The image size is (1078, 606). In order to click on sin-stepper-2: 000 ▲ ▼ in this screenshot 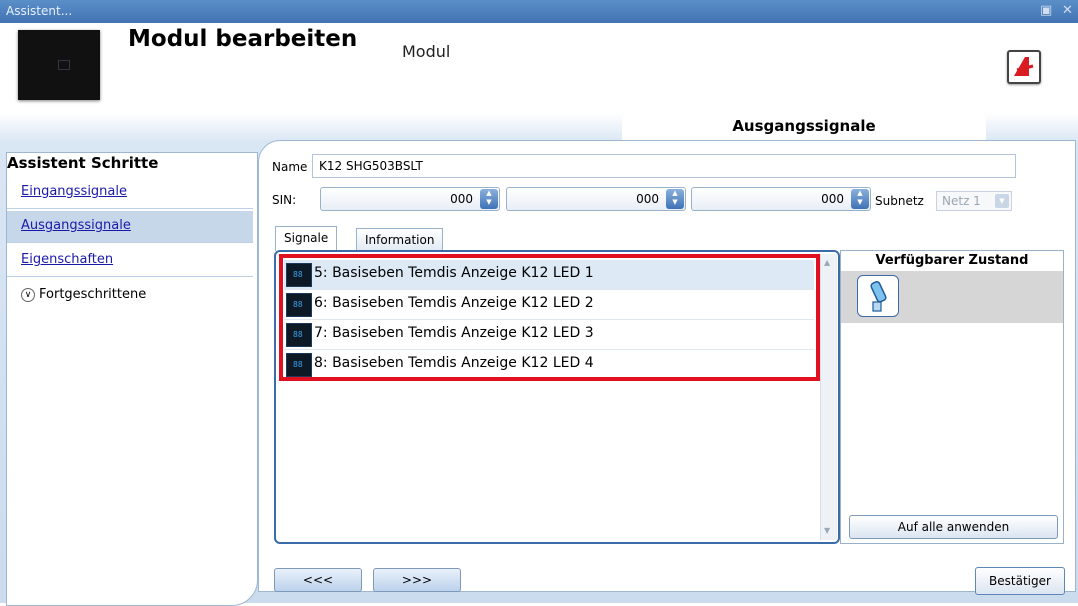, I will do `click(596, 199)`.